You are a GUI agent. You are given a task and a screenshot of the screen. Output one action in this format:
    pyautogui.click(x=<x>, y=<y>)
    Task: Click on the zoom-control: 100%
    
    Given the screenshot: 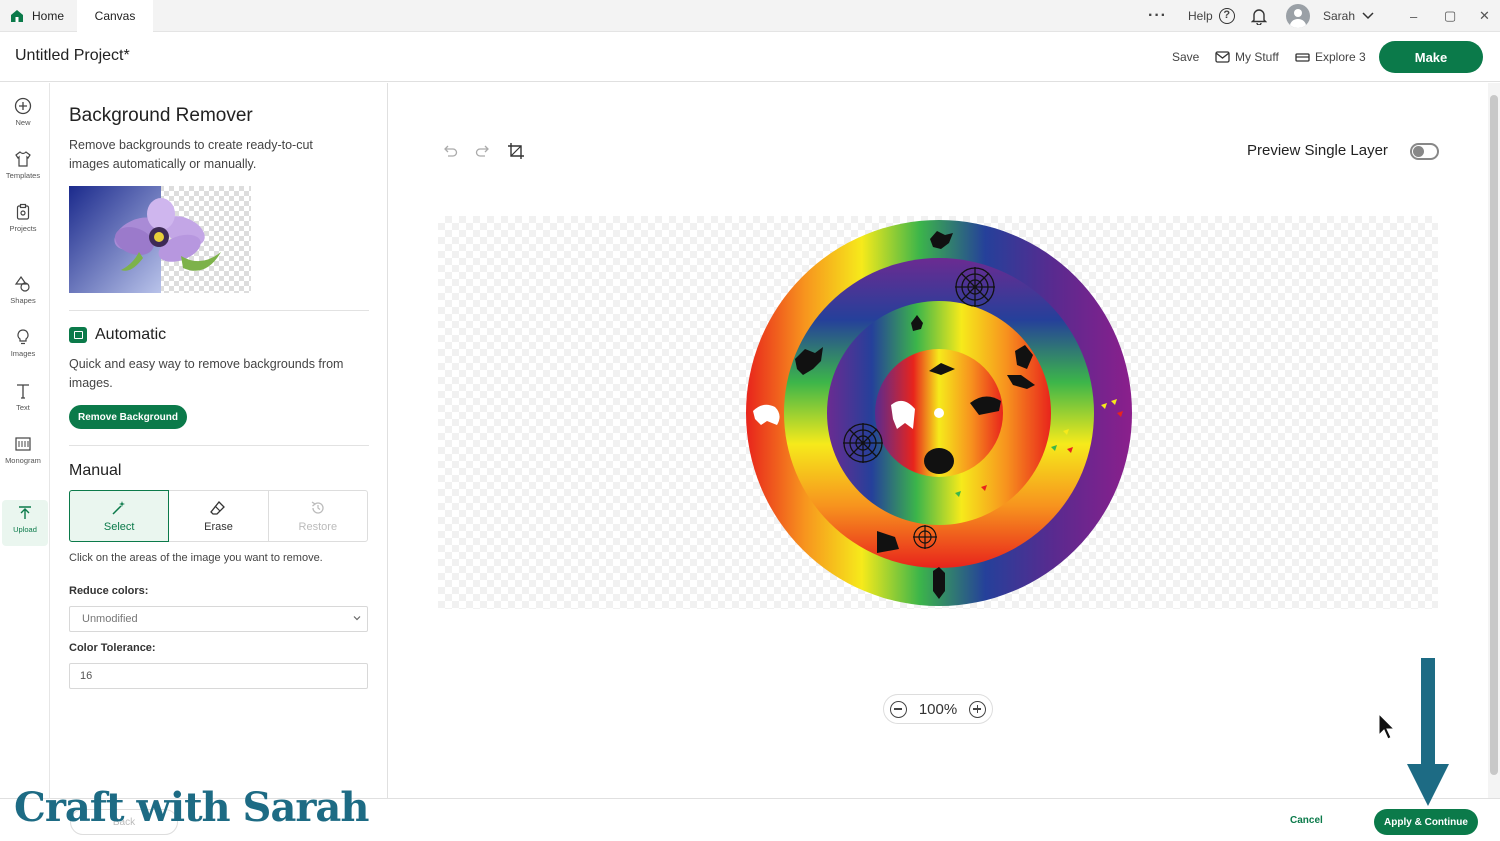 What is the action you would take?
    pyautogui.click(x=938, y=709)
    